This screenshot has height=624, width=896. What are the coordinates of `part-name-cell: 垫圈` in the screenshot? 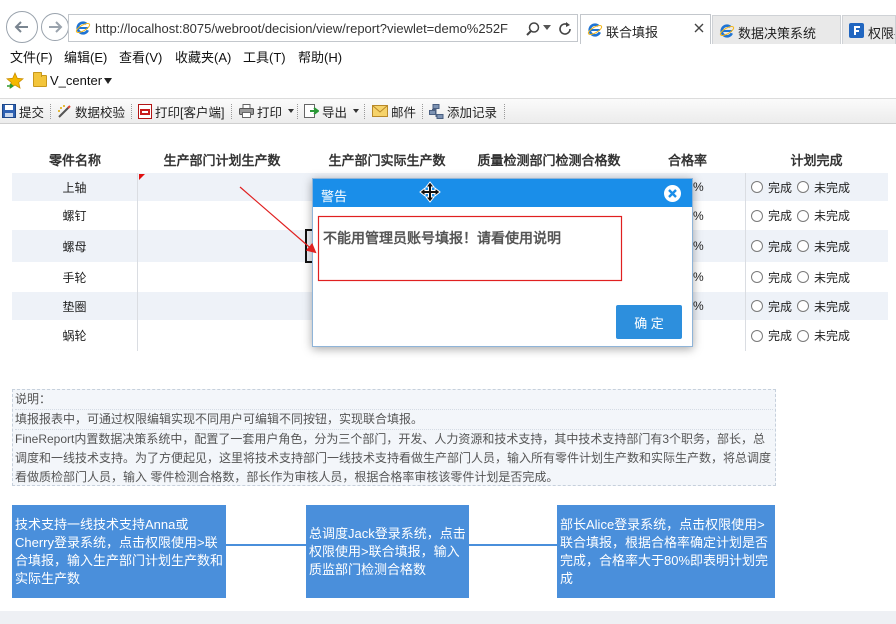 It's located at (75, 306).